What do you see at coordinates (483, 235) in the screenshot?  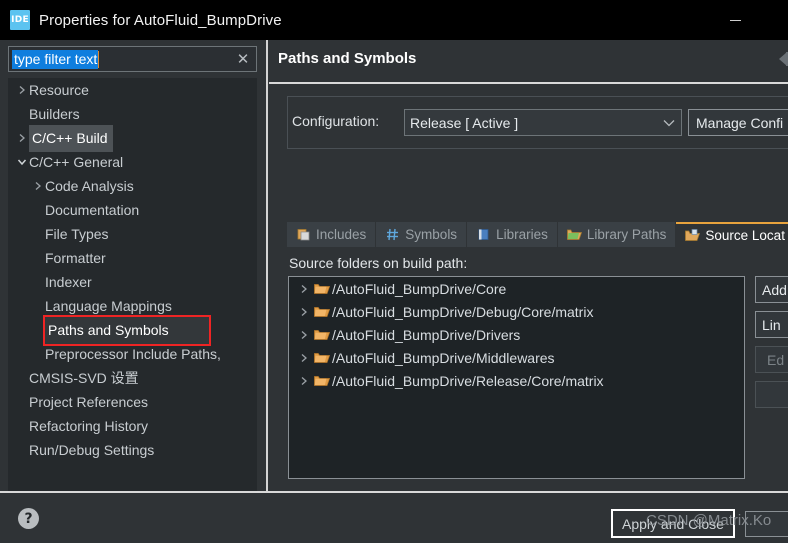 I see `libraries-book-icon` at bounding box center [483, 235].